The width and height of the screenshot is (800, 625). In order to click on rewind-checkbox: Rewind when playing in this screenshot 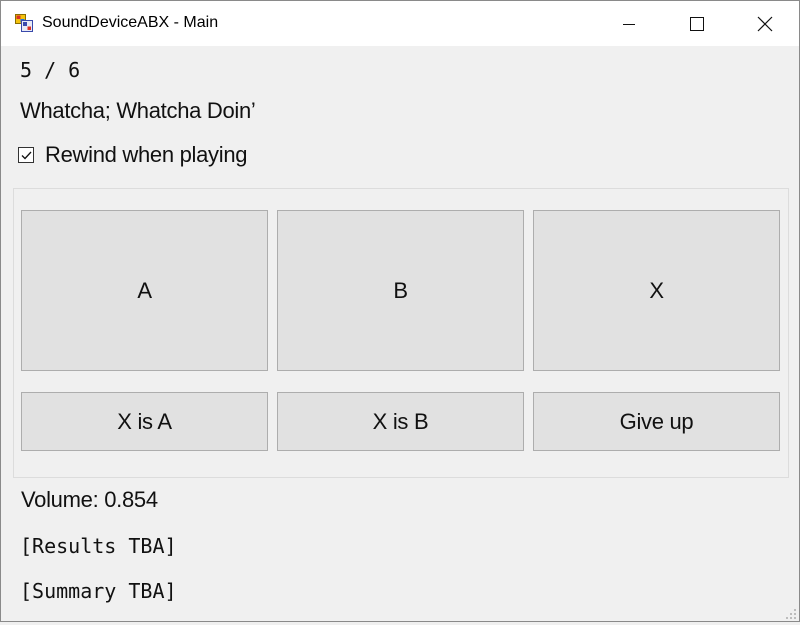, I will do `click(133, 155)`.